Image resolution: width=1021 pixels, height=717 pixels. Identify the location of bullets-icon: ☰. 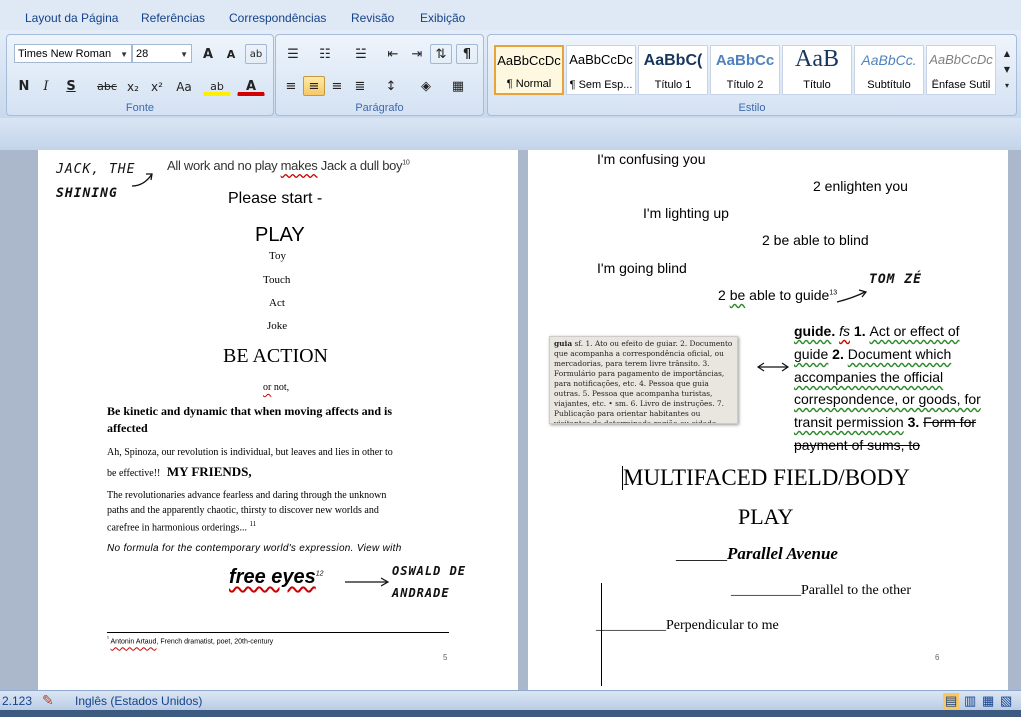
(293, 54).